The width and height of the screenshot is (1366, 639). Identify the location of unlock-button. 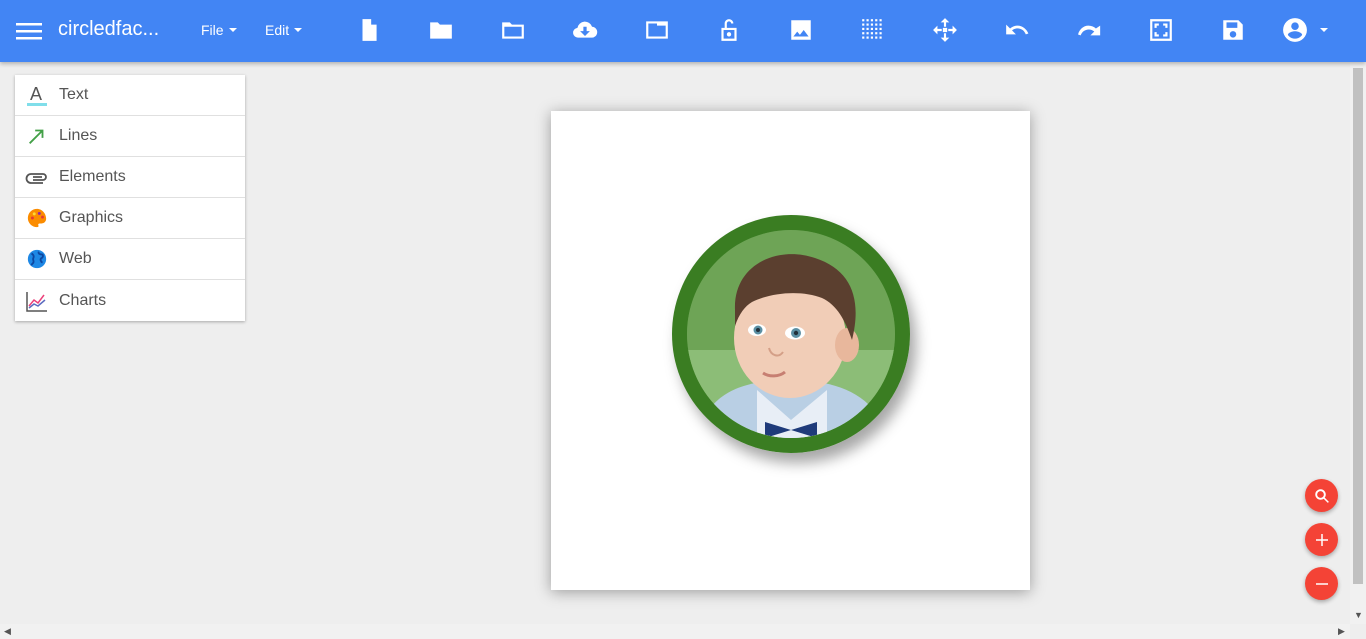
(729, 30).